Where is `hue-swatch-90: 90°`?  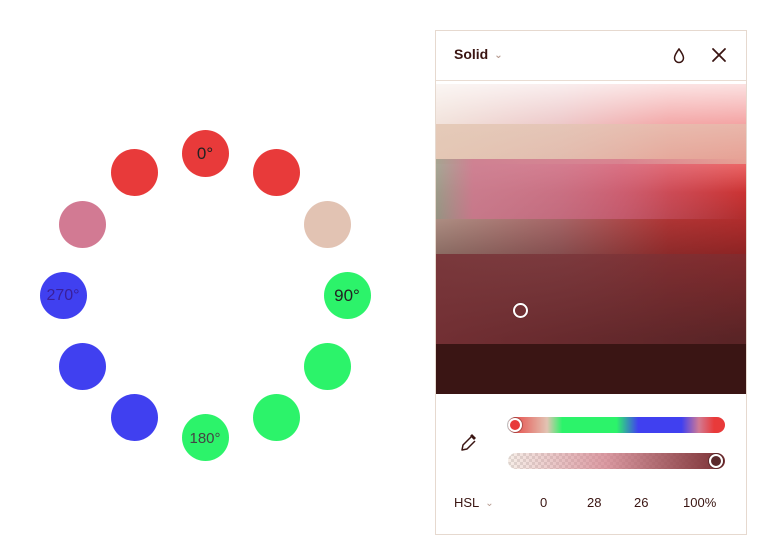
hue-swatch-90: 90° is located at coordinates (347, 295).